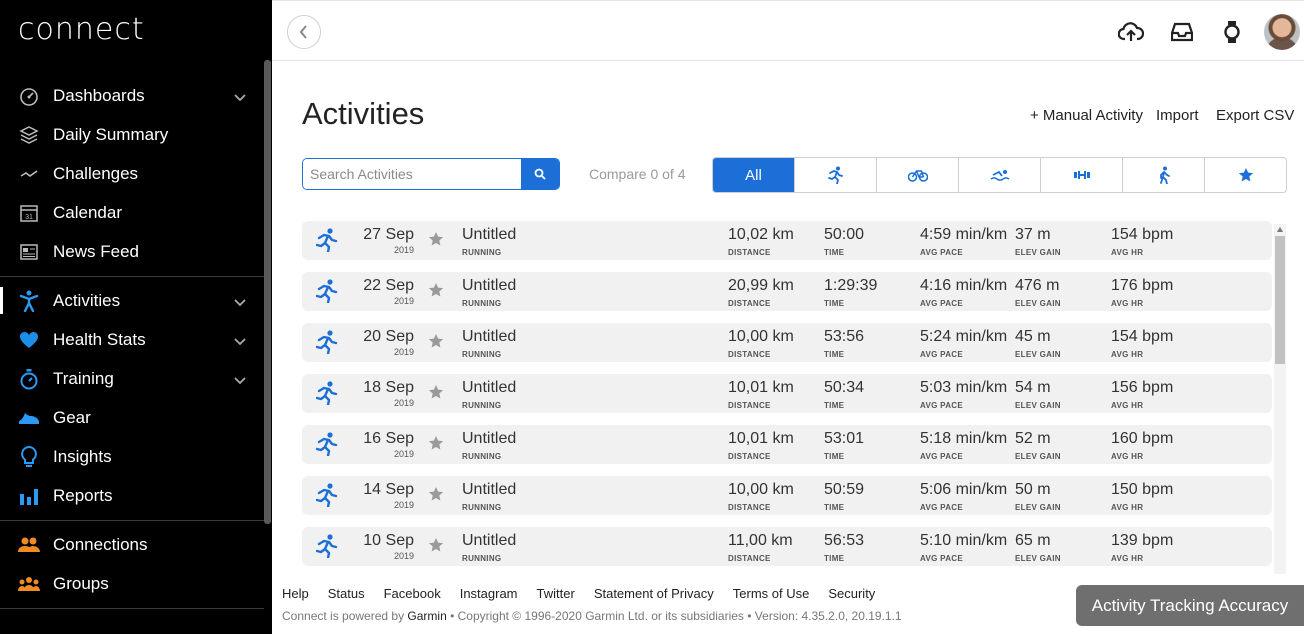 This screenshot has height=634, width=1304. Describe the element at coordinates (1177, 115) in the screenshot. I see `import-link: Import` at that location.